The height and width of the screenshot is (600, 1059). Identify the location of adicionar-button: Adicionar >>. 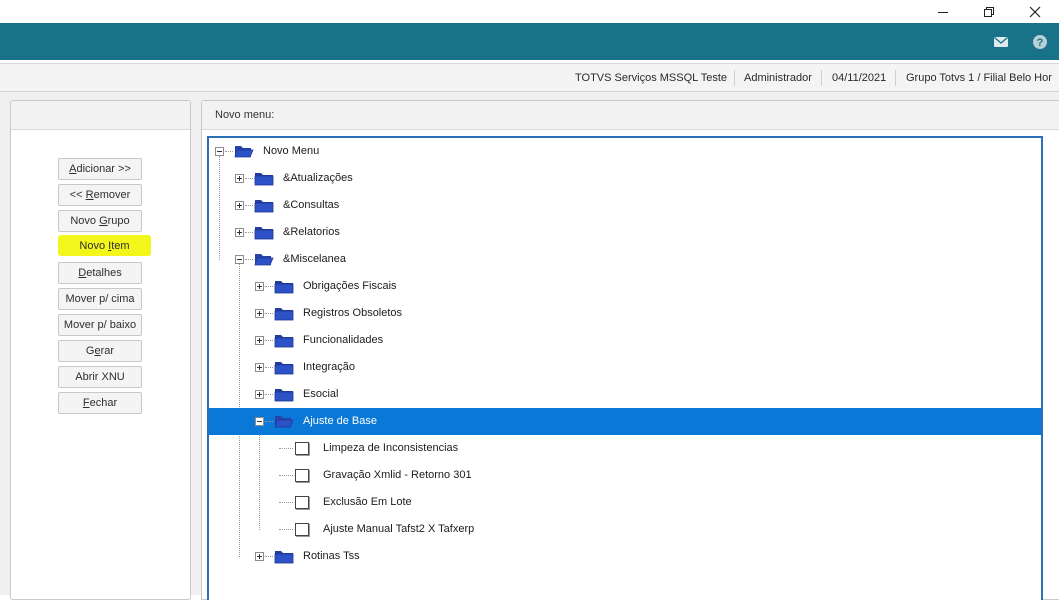
(100, 169).